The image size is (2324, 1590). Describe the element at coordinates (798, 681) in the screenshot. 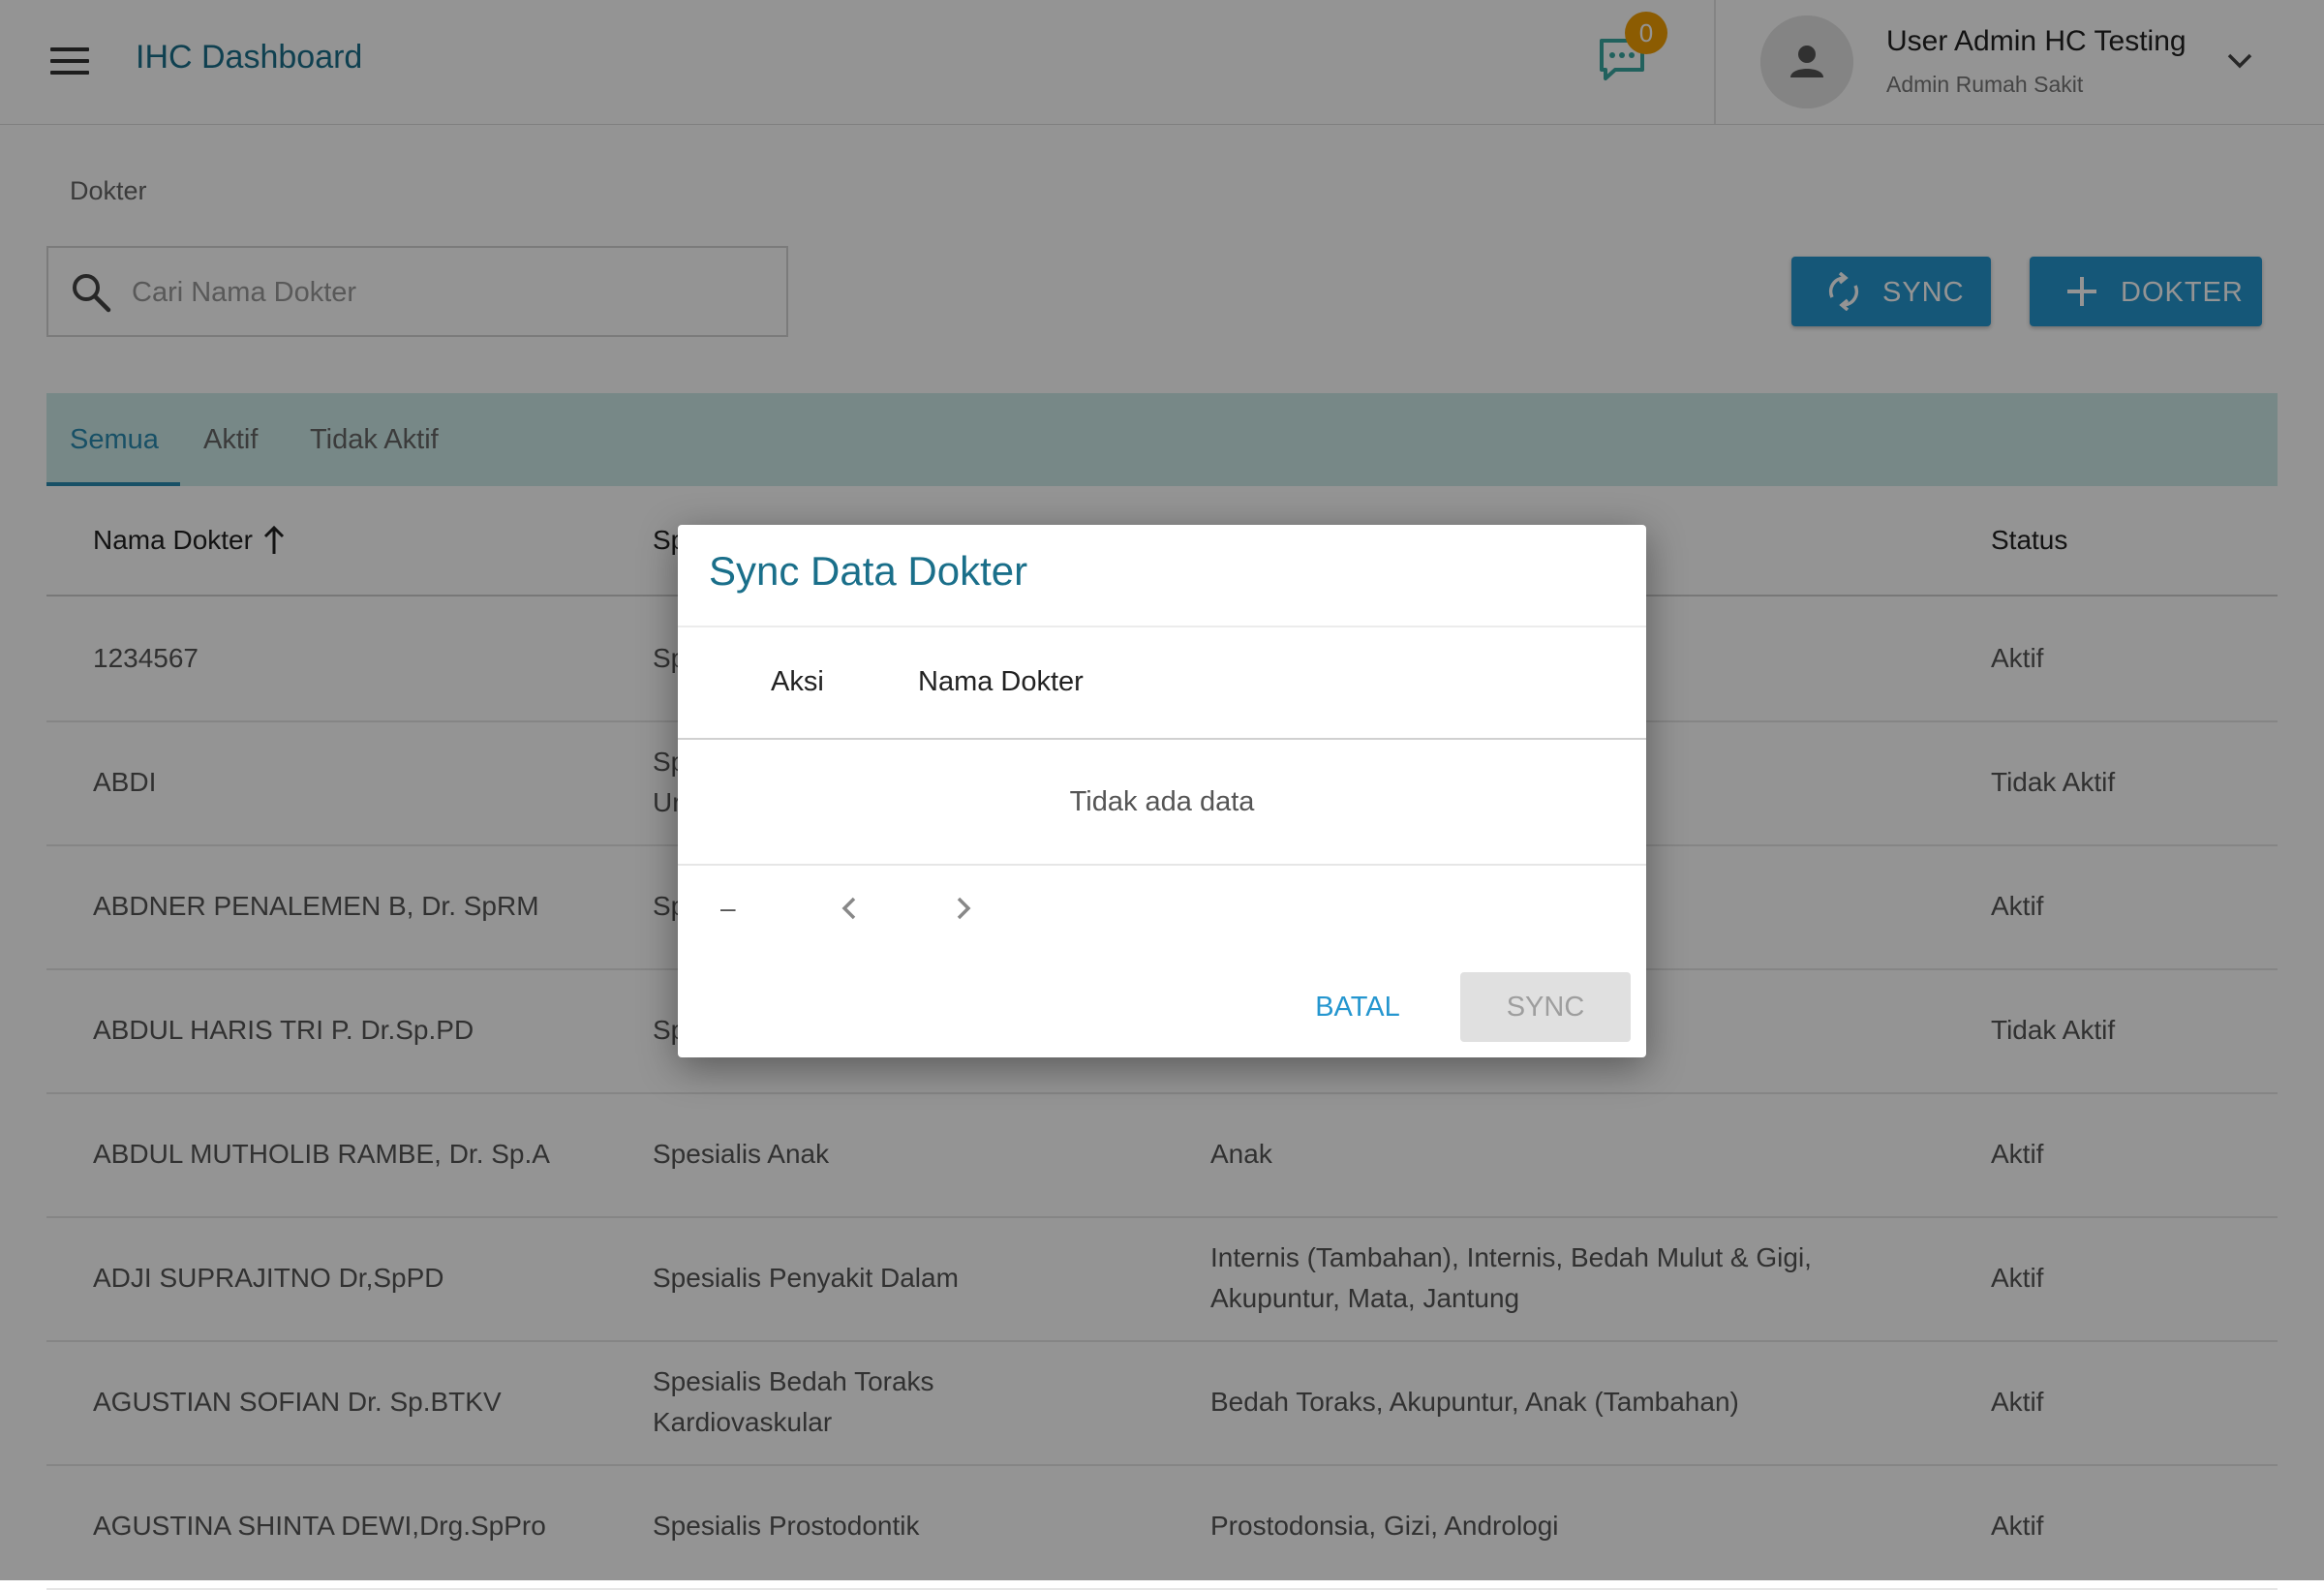

I see `dialog-column-action: Aksi` at that location.